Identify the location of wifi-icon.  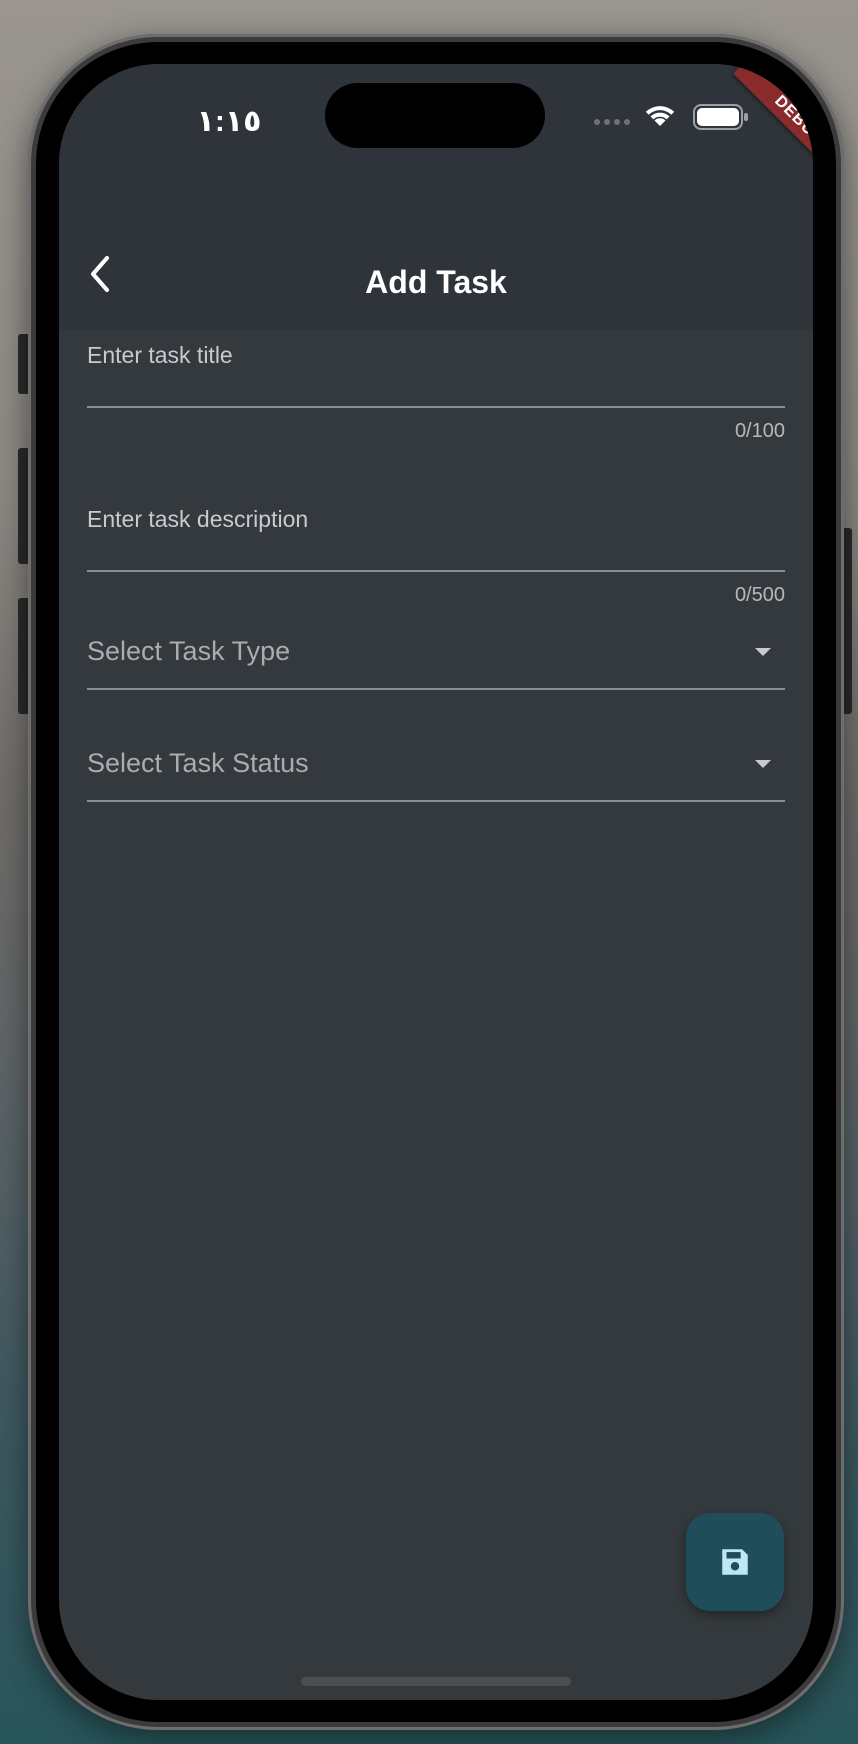
(660, 116).